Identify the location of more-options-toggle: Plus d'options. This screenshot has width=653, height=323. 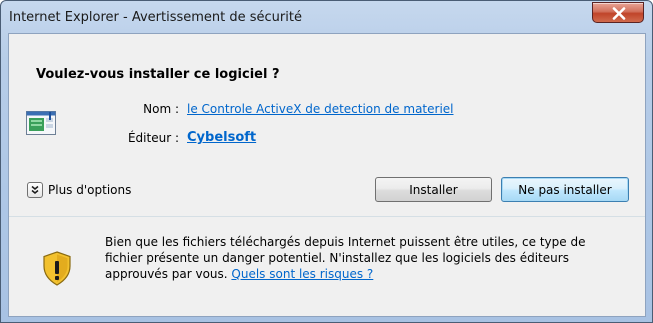
(79, 190).